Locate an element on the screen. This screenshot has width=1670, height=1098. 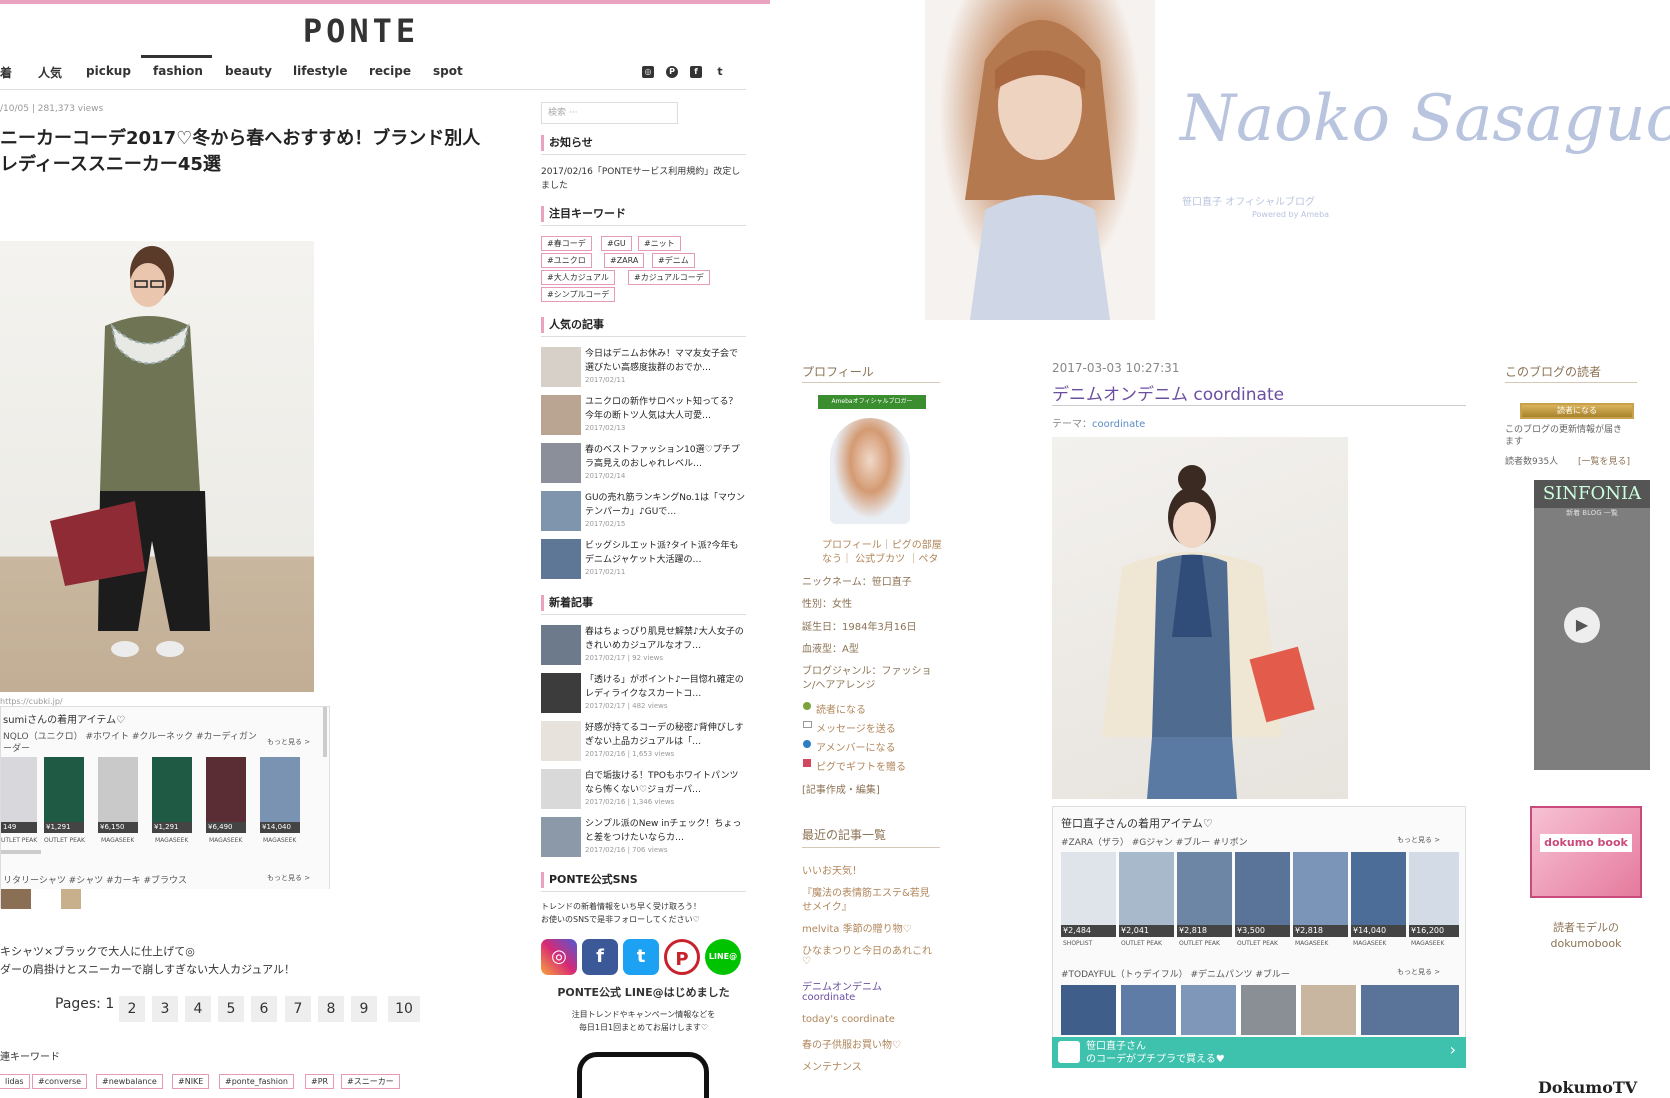
pigg-gift-link: ピグでギフトを贈る is located at coordinates (861, 765).